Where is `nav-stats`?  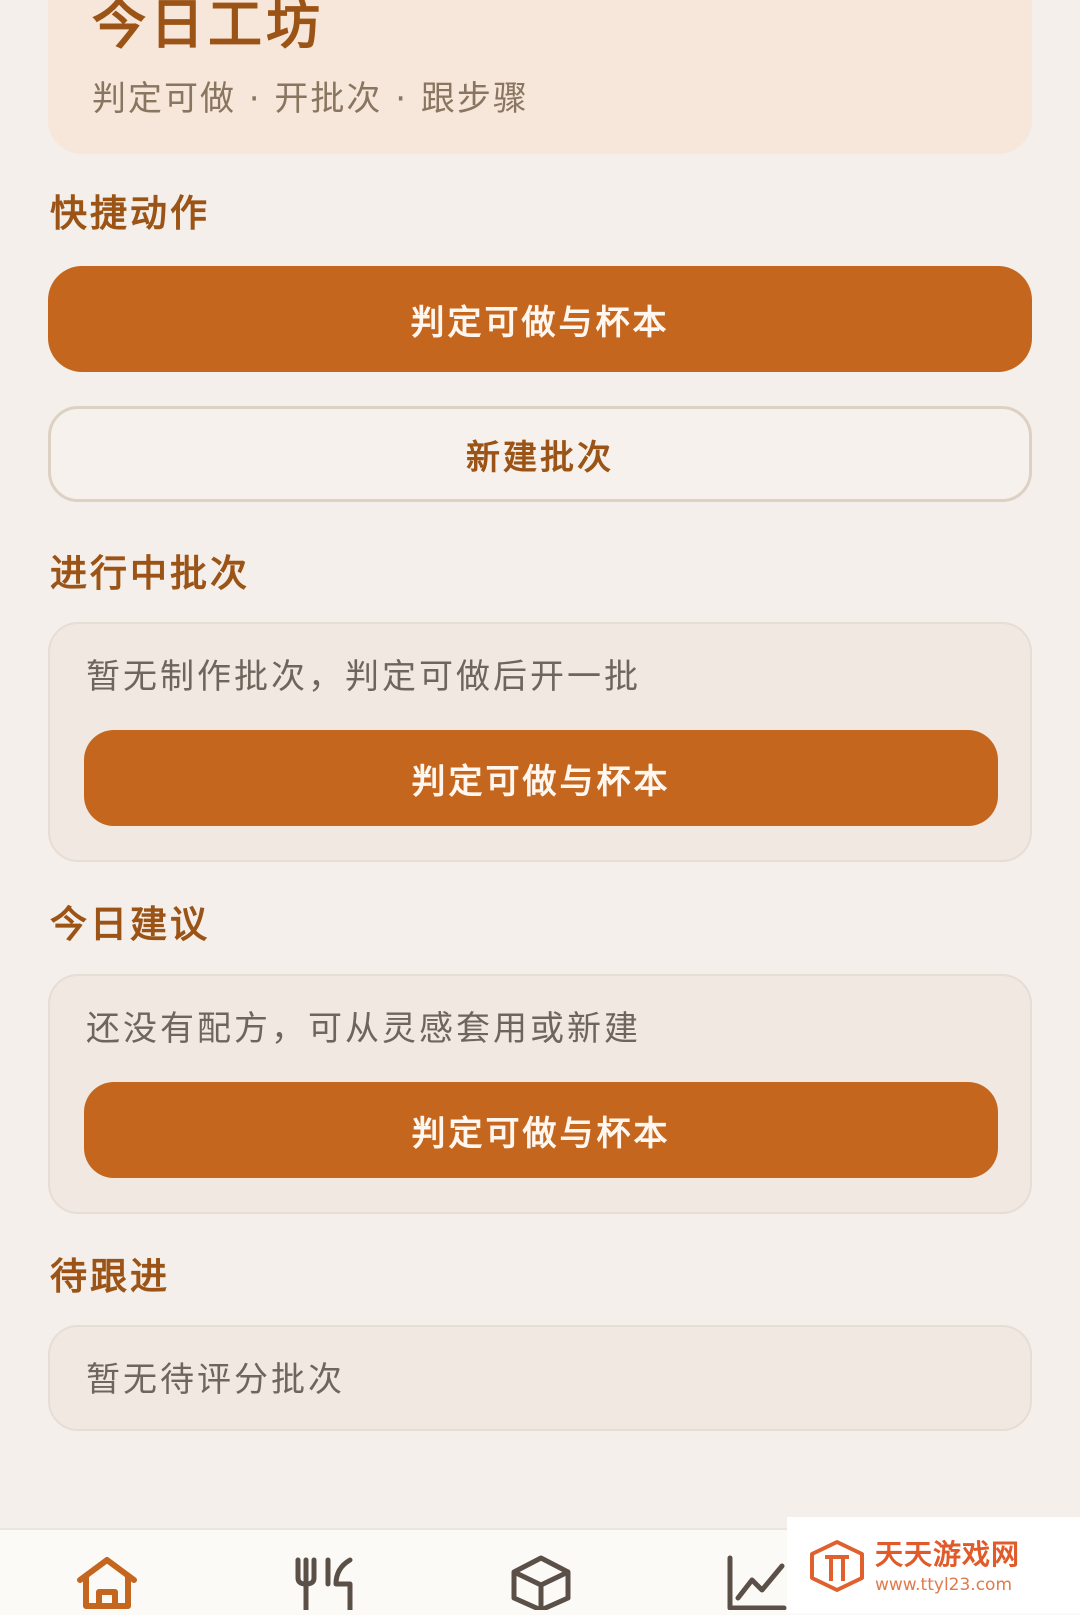 nav-stats is located at coordinates (759, 1584).